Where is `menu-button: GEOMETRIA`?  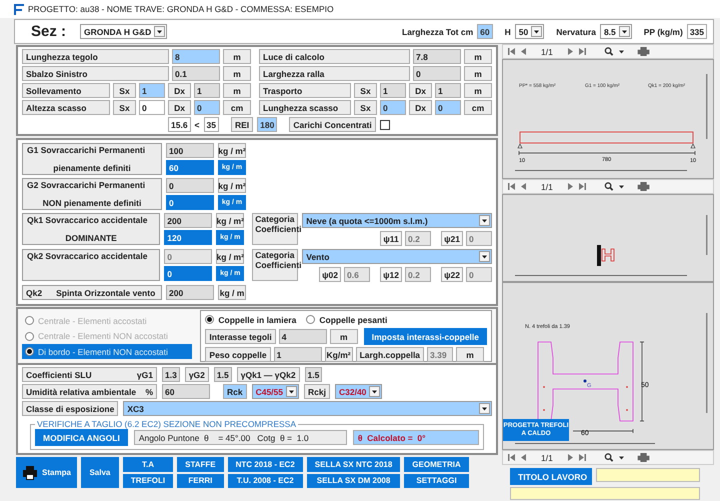
menu-button: GEOMETRIA is located at coordinates (436, 464).